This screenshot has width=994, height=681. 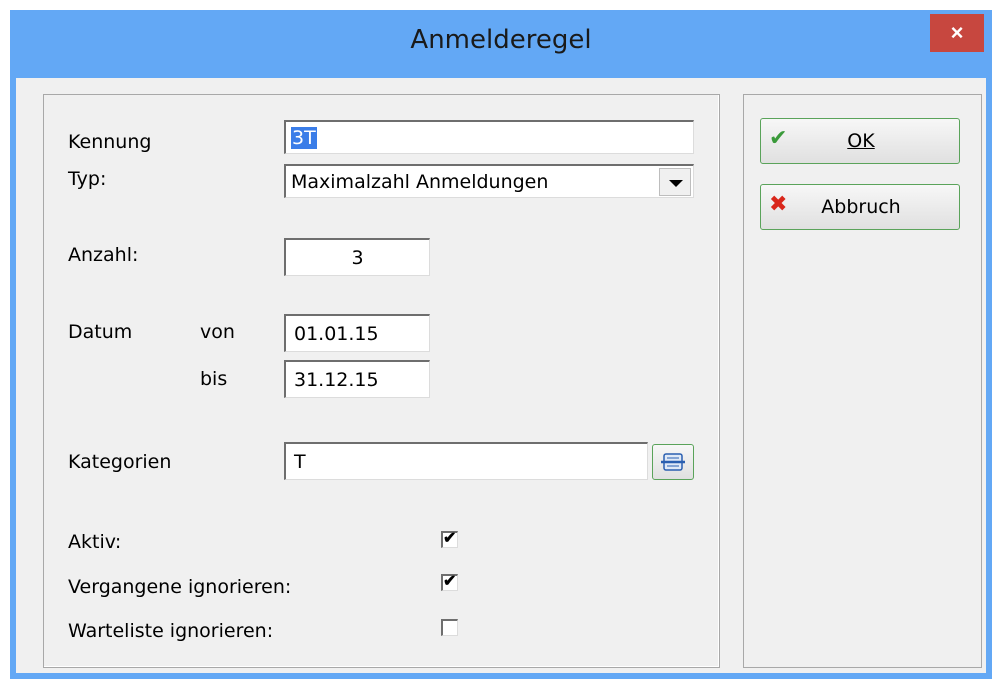 I want to click on warteliste-label: Warteliste ignorieren:, so click(x=171, y=631).